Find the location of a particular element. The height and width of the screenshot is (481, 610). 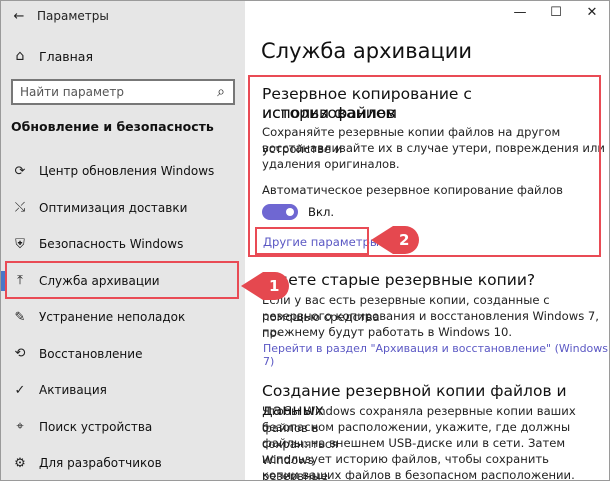

search-icon: ⌕ is located at coordinates (221, 92).